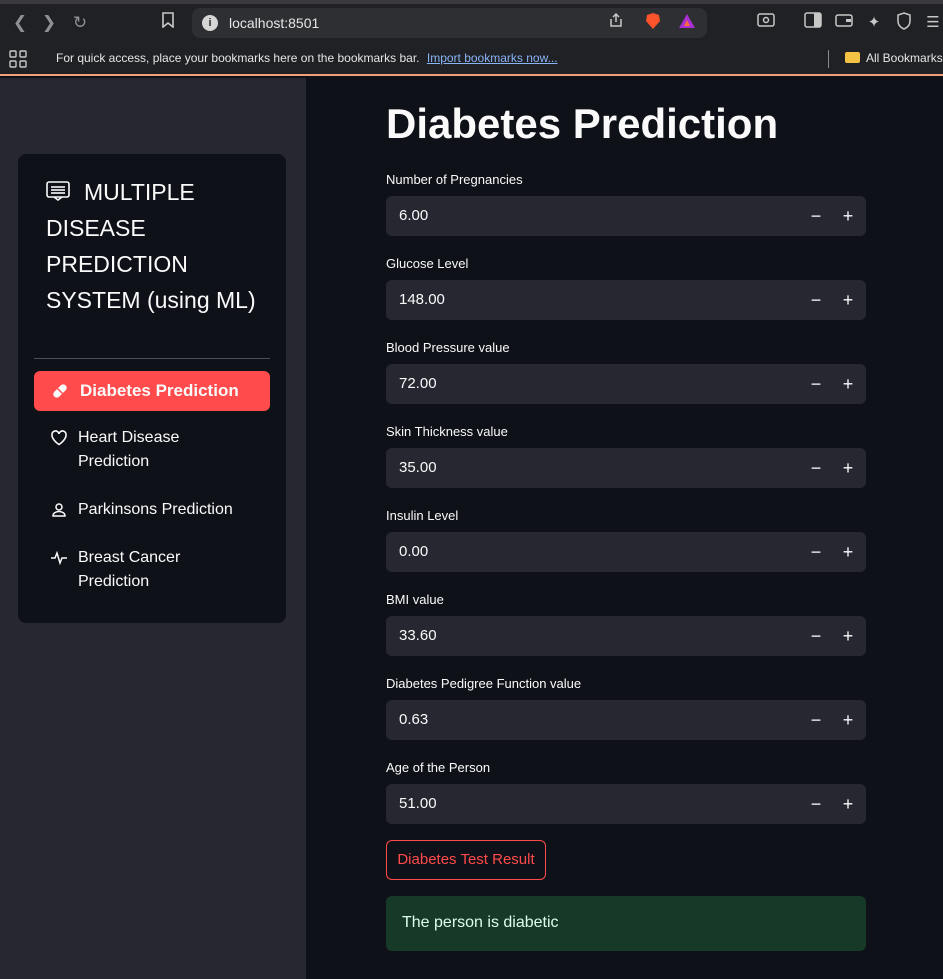 The height and width of the screenshot is (979, 943). Describe the element at coordinates (152, 358) in the screenshot. I see `menu-divider` at that location.